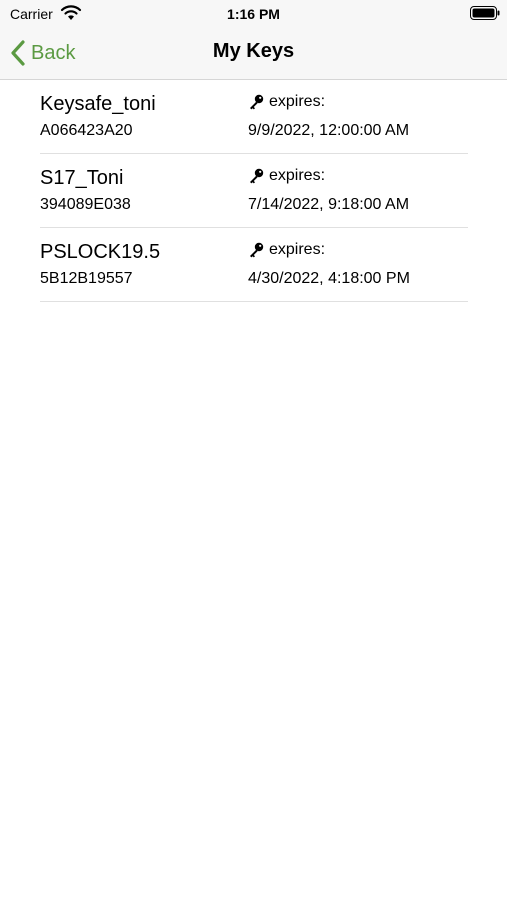 This screenshot has width=507, height=900. Describe the element at coordinates (86, 278) in the screenshot. I see `key-serial: 5B12B19557` at that location.